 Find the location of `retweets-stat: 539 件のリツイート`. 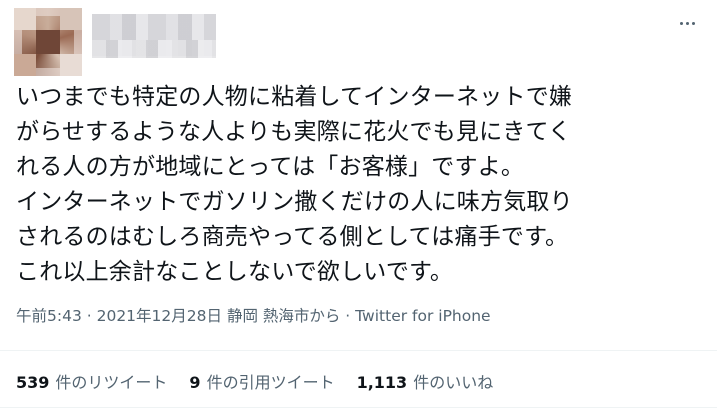

retweets-stat: 539 件のリツイート is located at coordinates (91, 381).